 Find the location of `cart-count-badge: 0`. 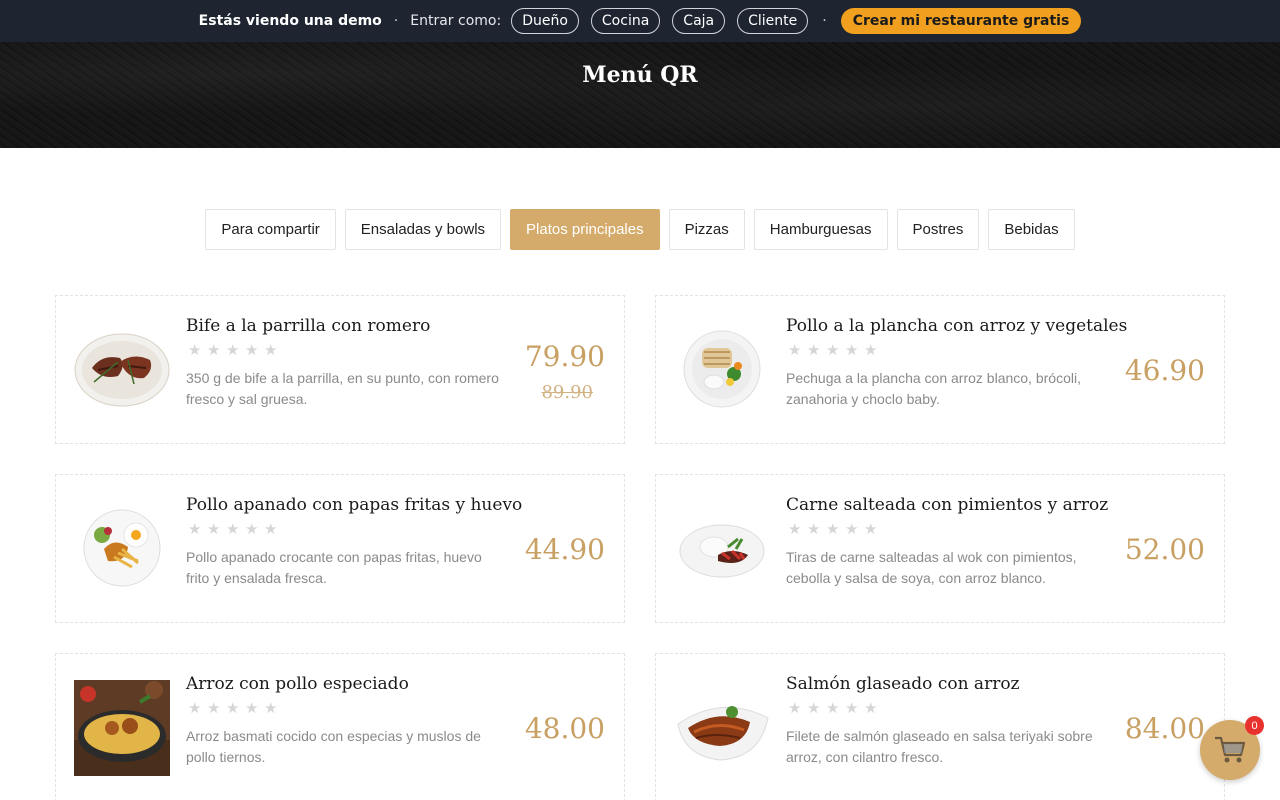

cart-count-badge: 0 is located at coordinates (1254, 725).